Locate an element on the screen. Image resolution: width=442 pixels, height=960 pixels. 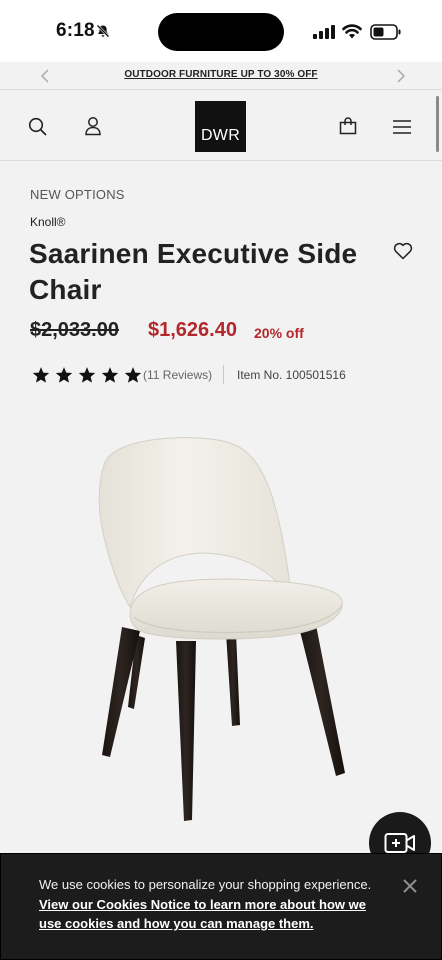
original-price: $2,033.00 is located at coordinates (74, 330).